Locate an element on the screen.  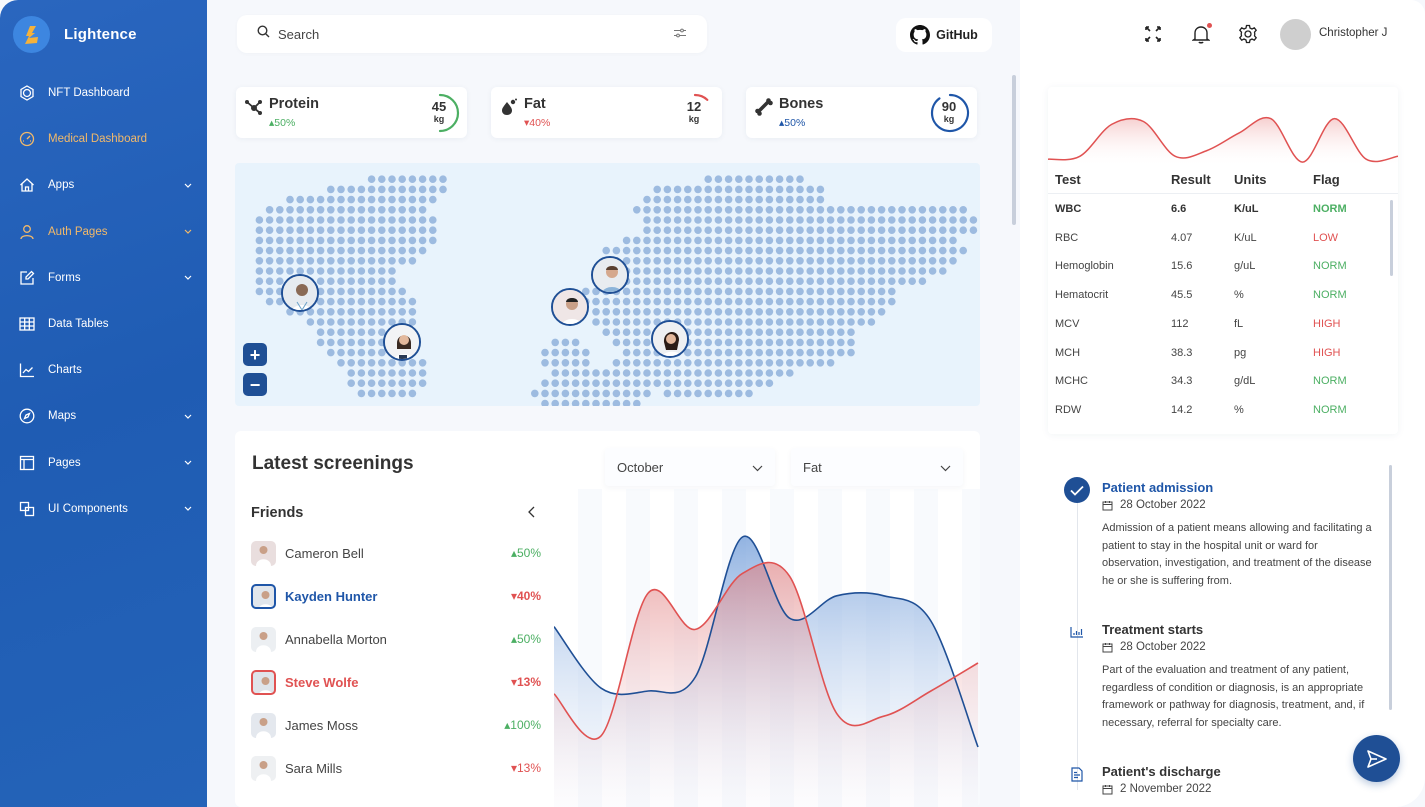
friend-change-value: 50% is located at coordinates (528, 639).